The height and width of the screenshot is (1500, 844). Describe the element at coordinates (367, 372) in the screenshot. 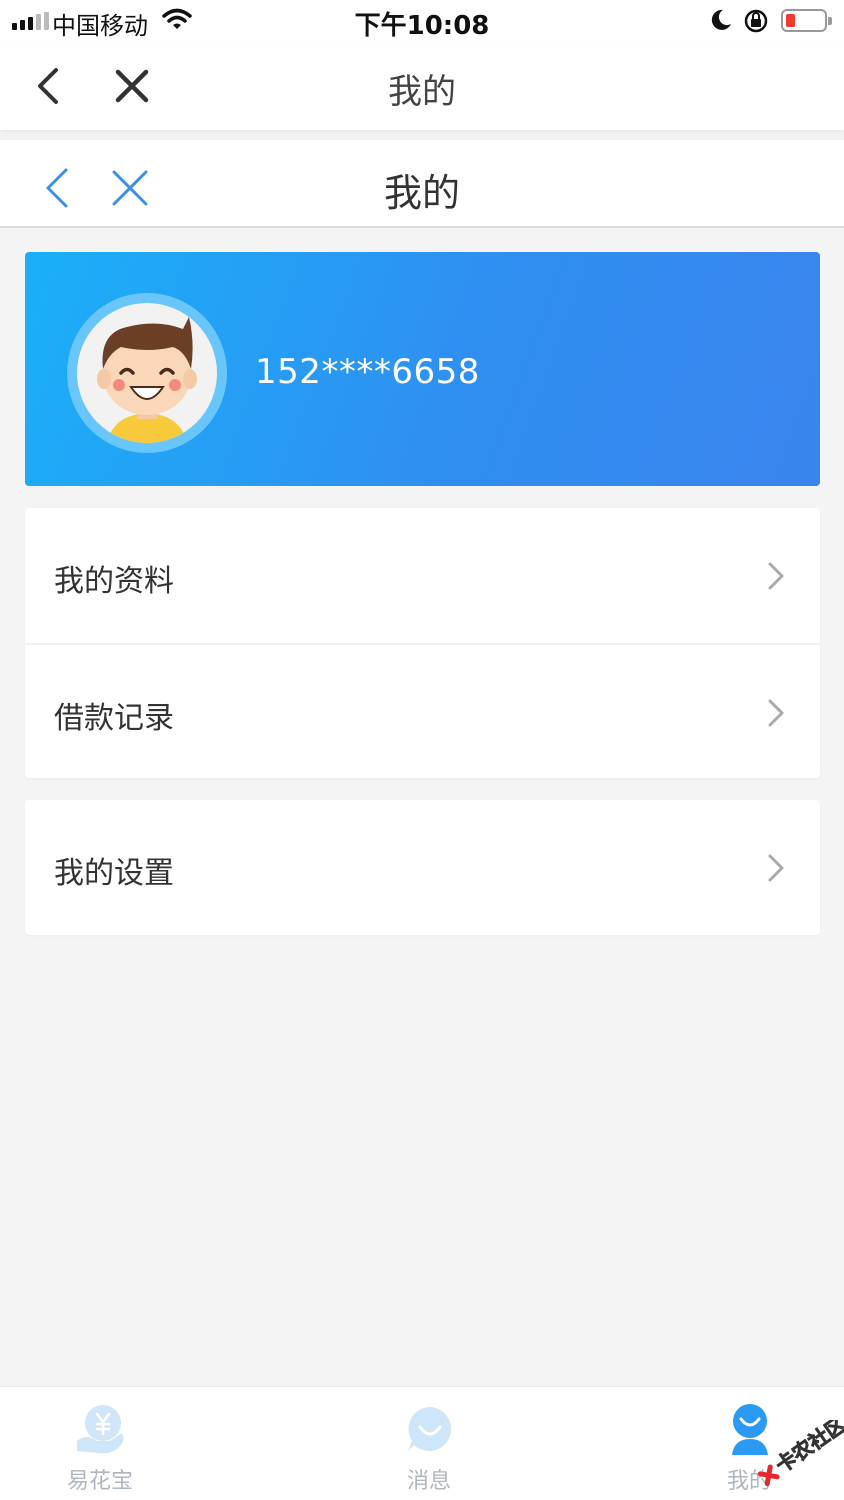

I see `phone-number: 152****6658` at that location.